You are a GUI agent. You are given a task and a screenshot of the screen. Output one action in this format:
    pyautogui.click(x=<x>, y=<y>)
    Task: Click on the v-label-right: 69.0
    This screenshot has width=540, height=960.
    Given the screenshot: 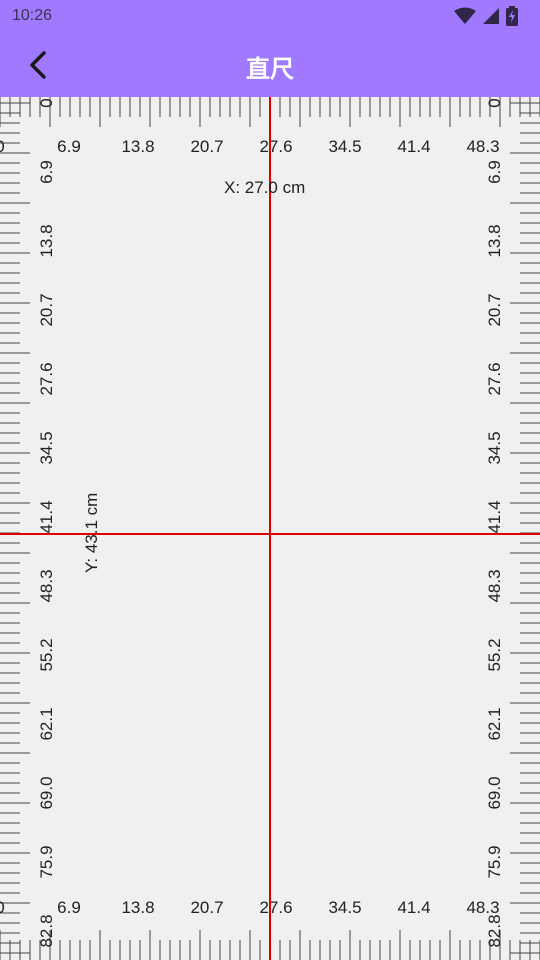 What is the action you would take?
    pyautogui.click(x=494, y=792)
    